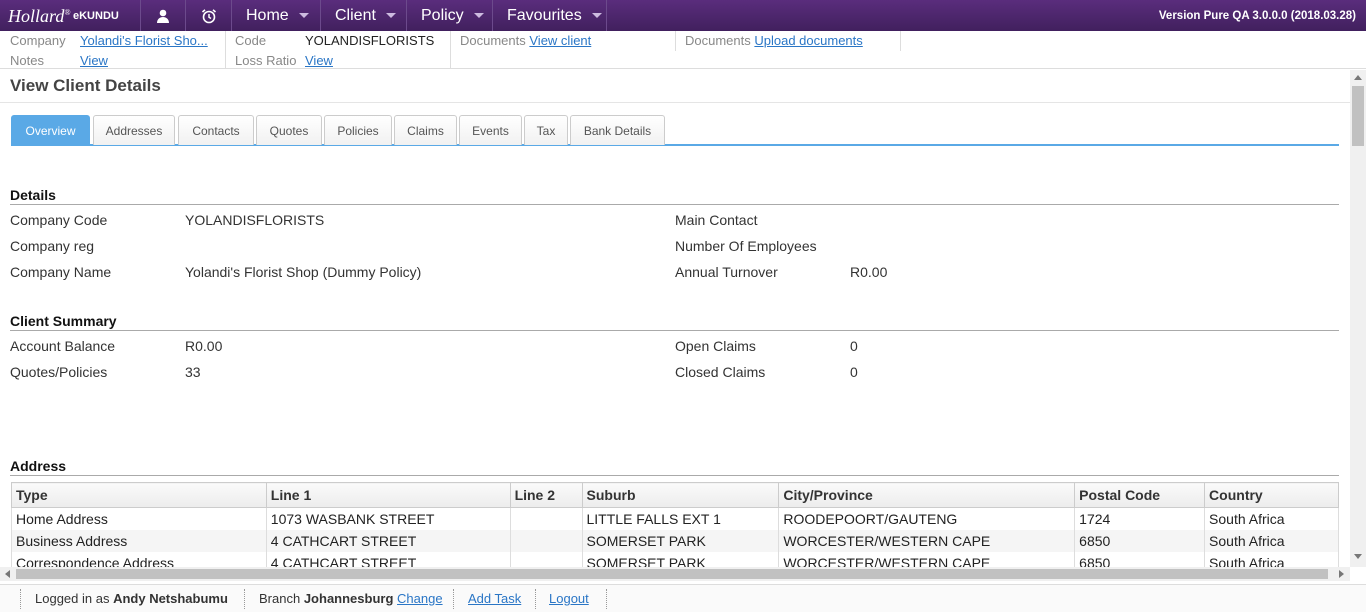  What do you see at coordinates (854, 346) in the screenshot?
I see `open-claims-value: 0` at bounding box center [854, 346].